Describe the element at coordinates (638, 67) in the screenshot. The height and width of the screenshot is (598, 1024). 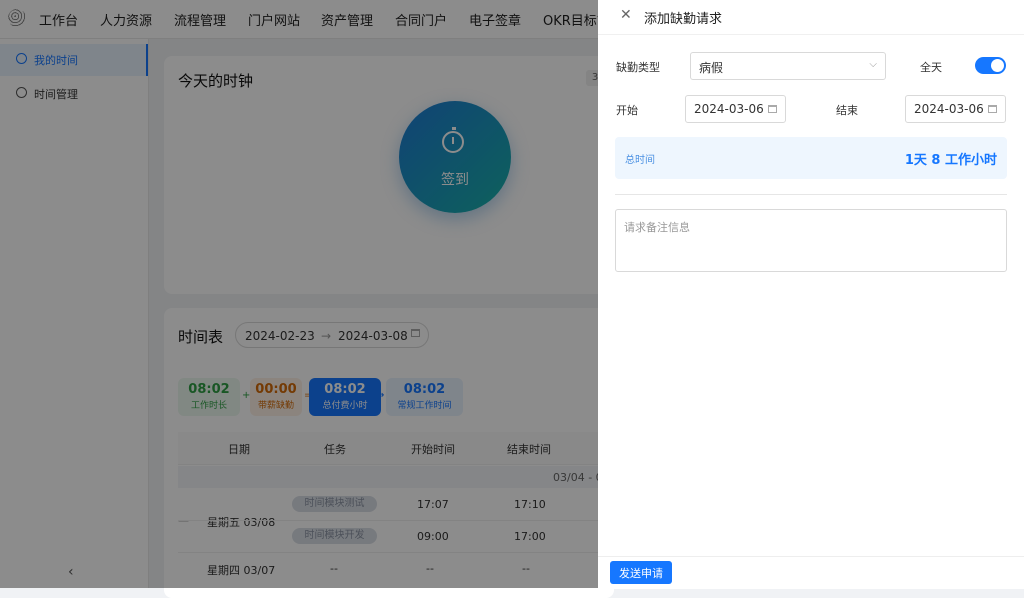
I see `absence-type-label: 缺勤类型` at that location.